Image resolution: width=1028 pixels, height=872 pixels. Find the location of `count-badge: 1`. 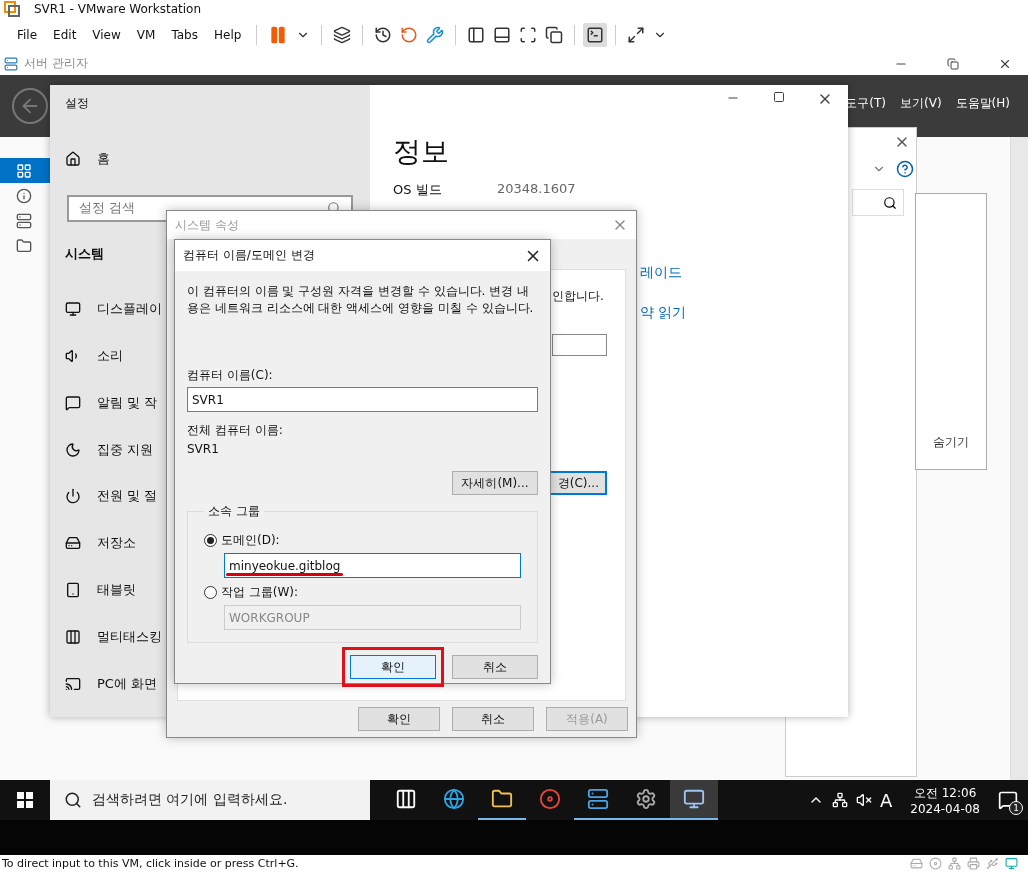

count-badge: 1 is located at coordinates (1016, 808).